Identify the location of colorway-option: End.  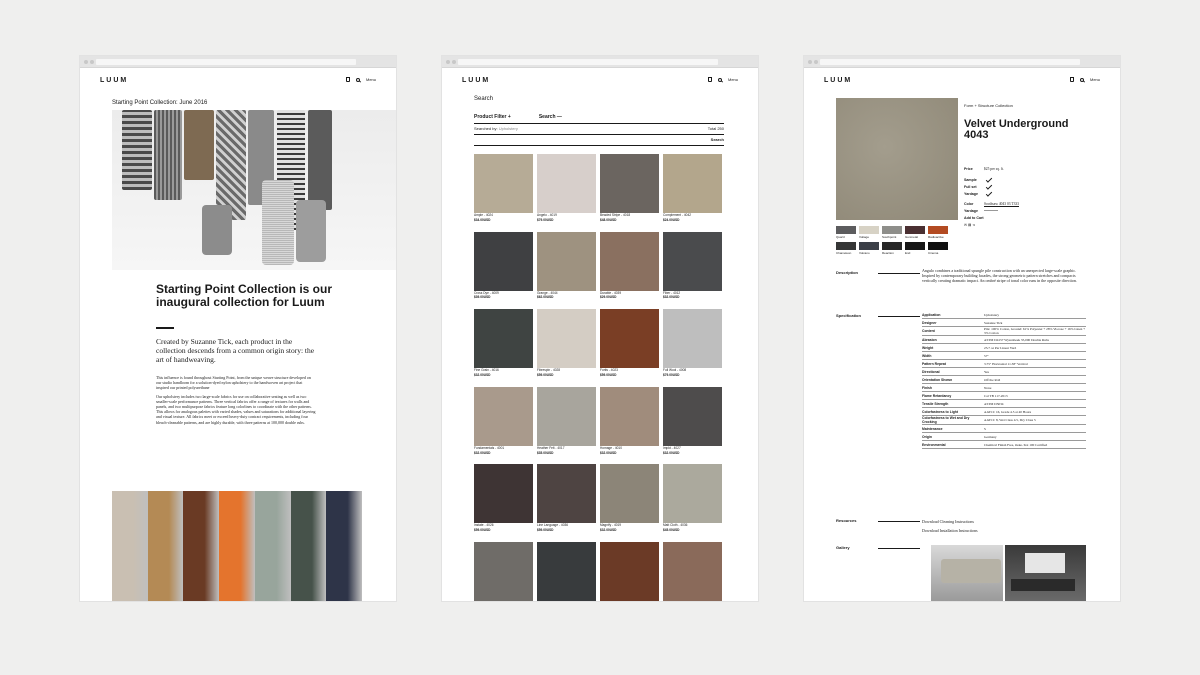
(915, 248).